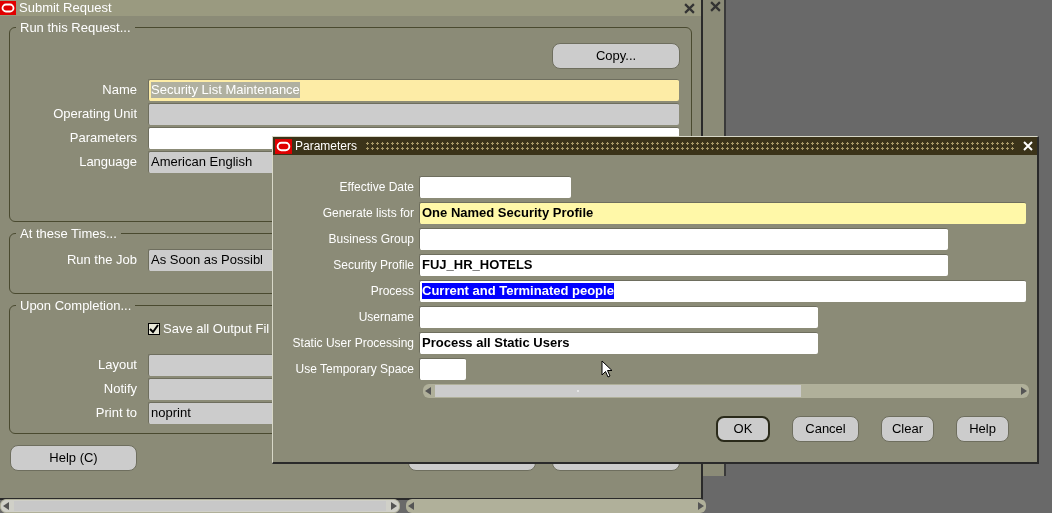  What do you see at coordinates (354, 369) in the screenshot?
I see `field-label: Use Temporary Space` at bounding box center [354, 369].